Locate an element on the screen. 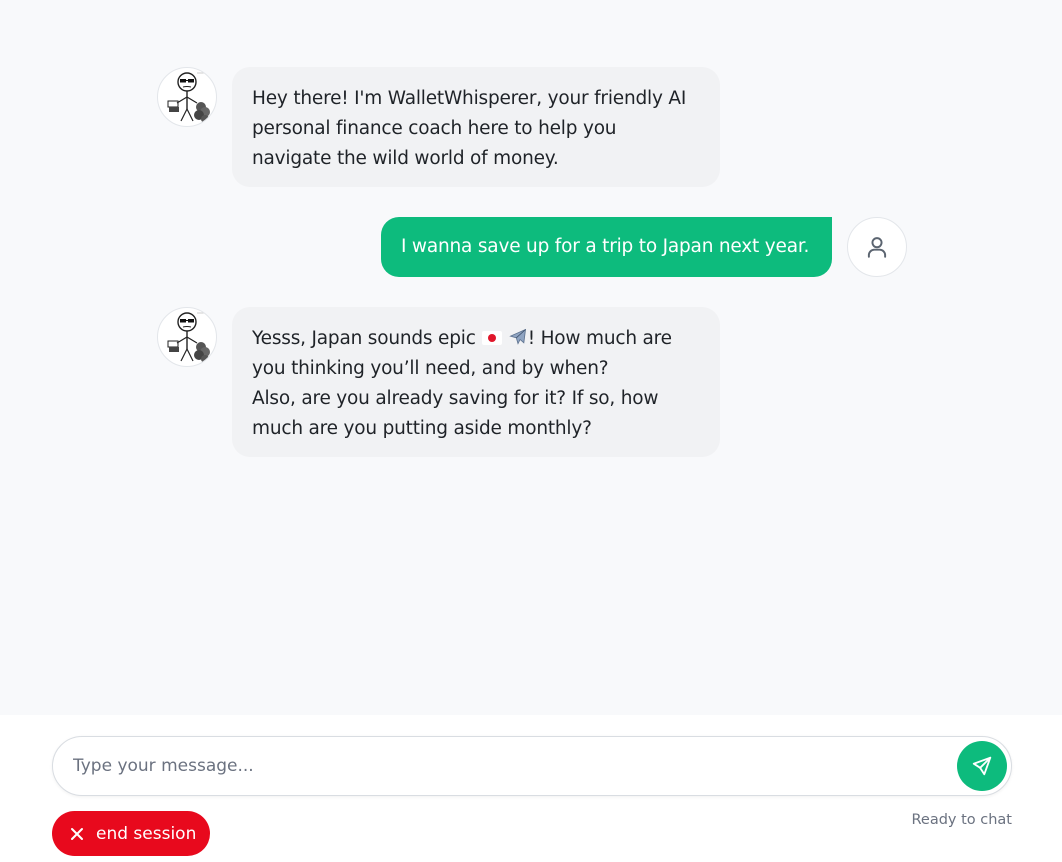 The width and height of the screenshot is (1062, 862). message-text: ! How much are is located at coordinates (599, 338).